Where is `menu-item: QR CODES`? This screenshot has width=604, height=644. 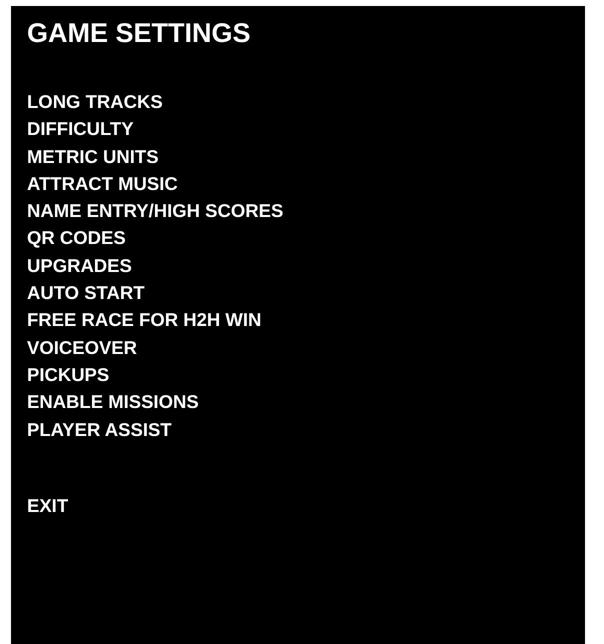
menu-item: QR CODES is located at coordinates (76, 238).